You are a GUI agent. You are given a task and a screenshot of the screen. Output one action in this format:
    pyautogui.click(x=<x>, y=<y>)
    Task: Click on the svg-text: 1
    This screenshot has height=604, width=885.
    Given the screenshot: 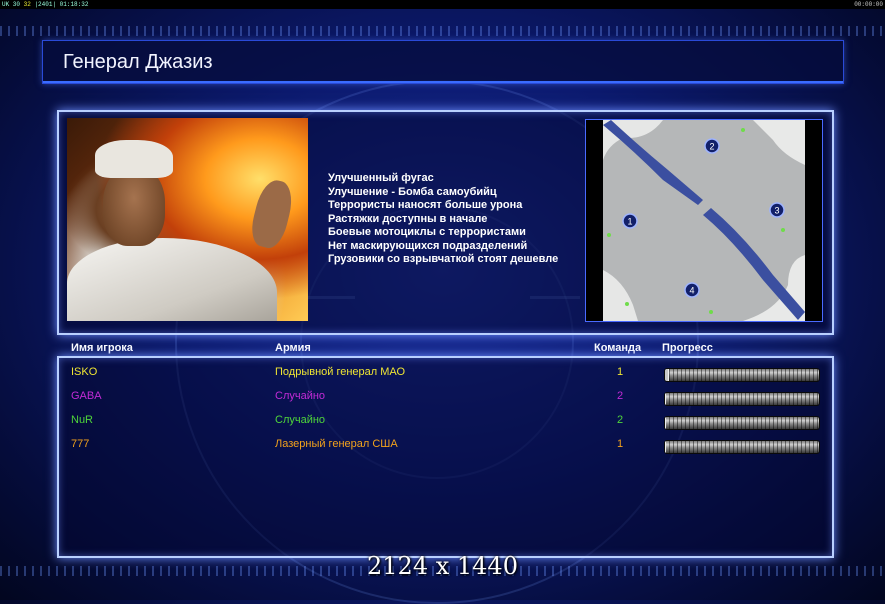 What is the action you would take?
    pyautogui.click(x=629, y=222)
    